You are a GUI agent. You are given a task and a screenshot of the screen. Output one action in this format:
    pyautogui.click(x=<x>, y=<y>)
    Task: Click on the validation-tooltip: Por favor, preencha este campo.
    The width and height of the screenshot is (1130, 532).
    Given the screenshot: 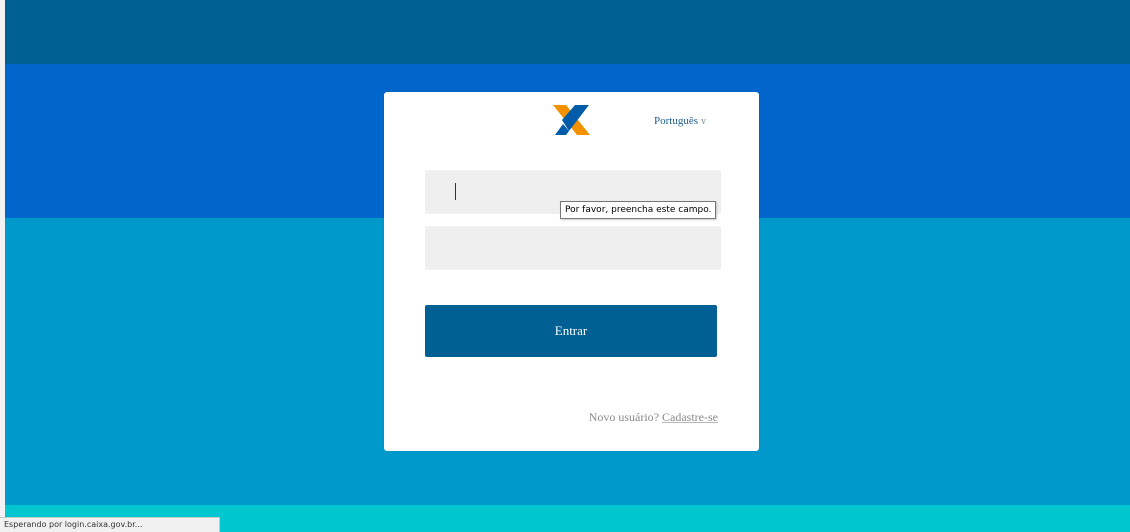 What is the action you would take?
    pyautogui.click(x=638, y=210)
    